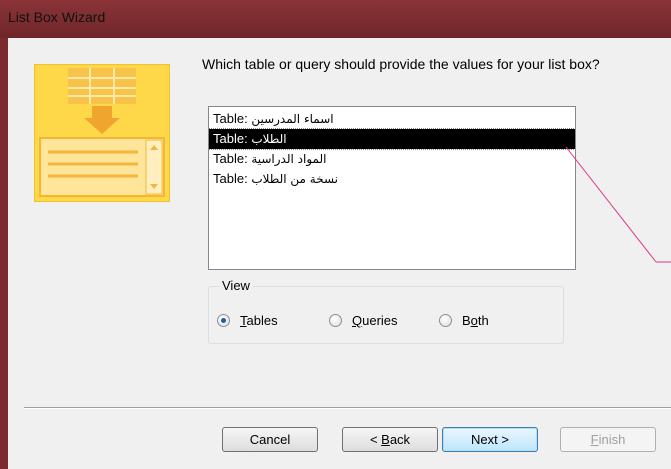  What do you see at coordinates (223, 320) in the screenshot?
I see `radio-button-checked-icon` at bounding box center [223, 320].